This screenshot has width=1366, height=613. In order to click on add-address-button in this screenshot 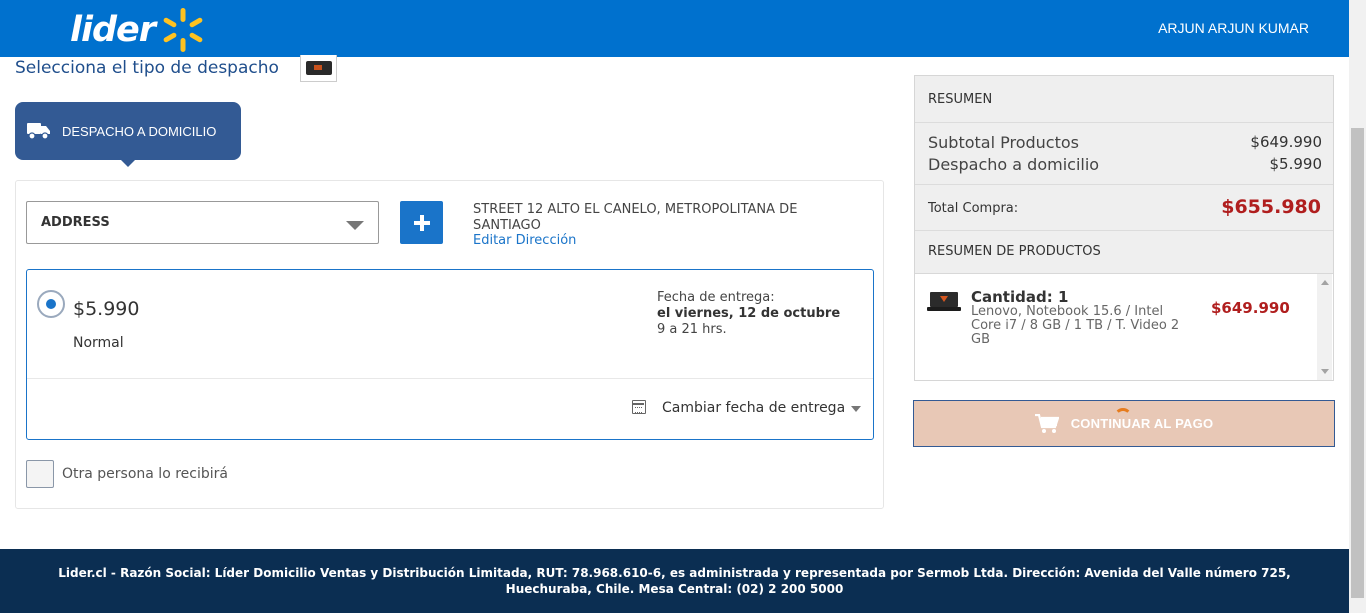, I will do `click(421, 222)`.